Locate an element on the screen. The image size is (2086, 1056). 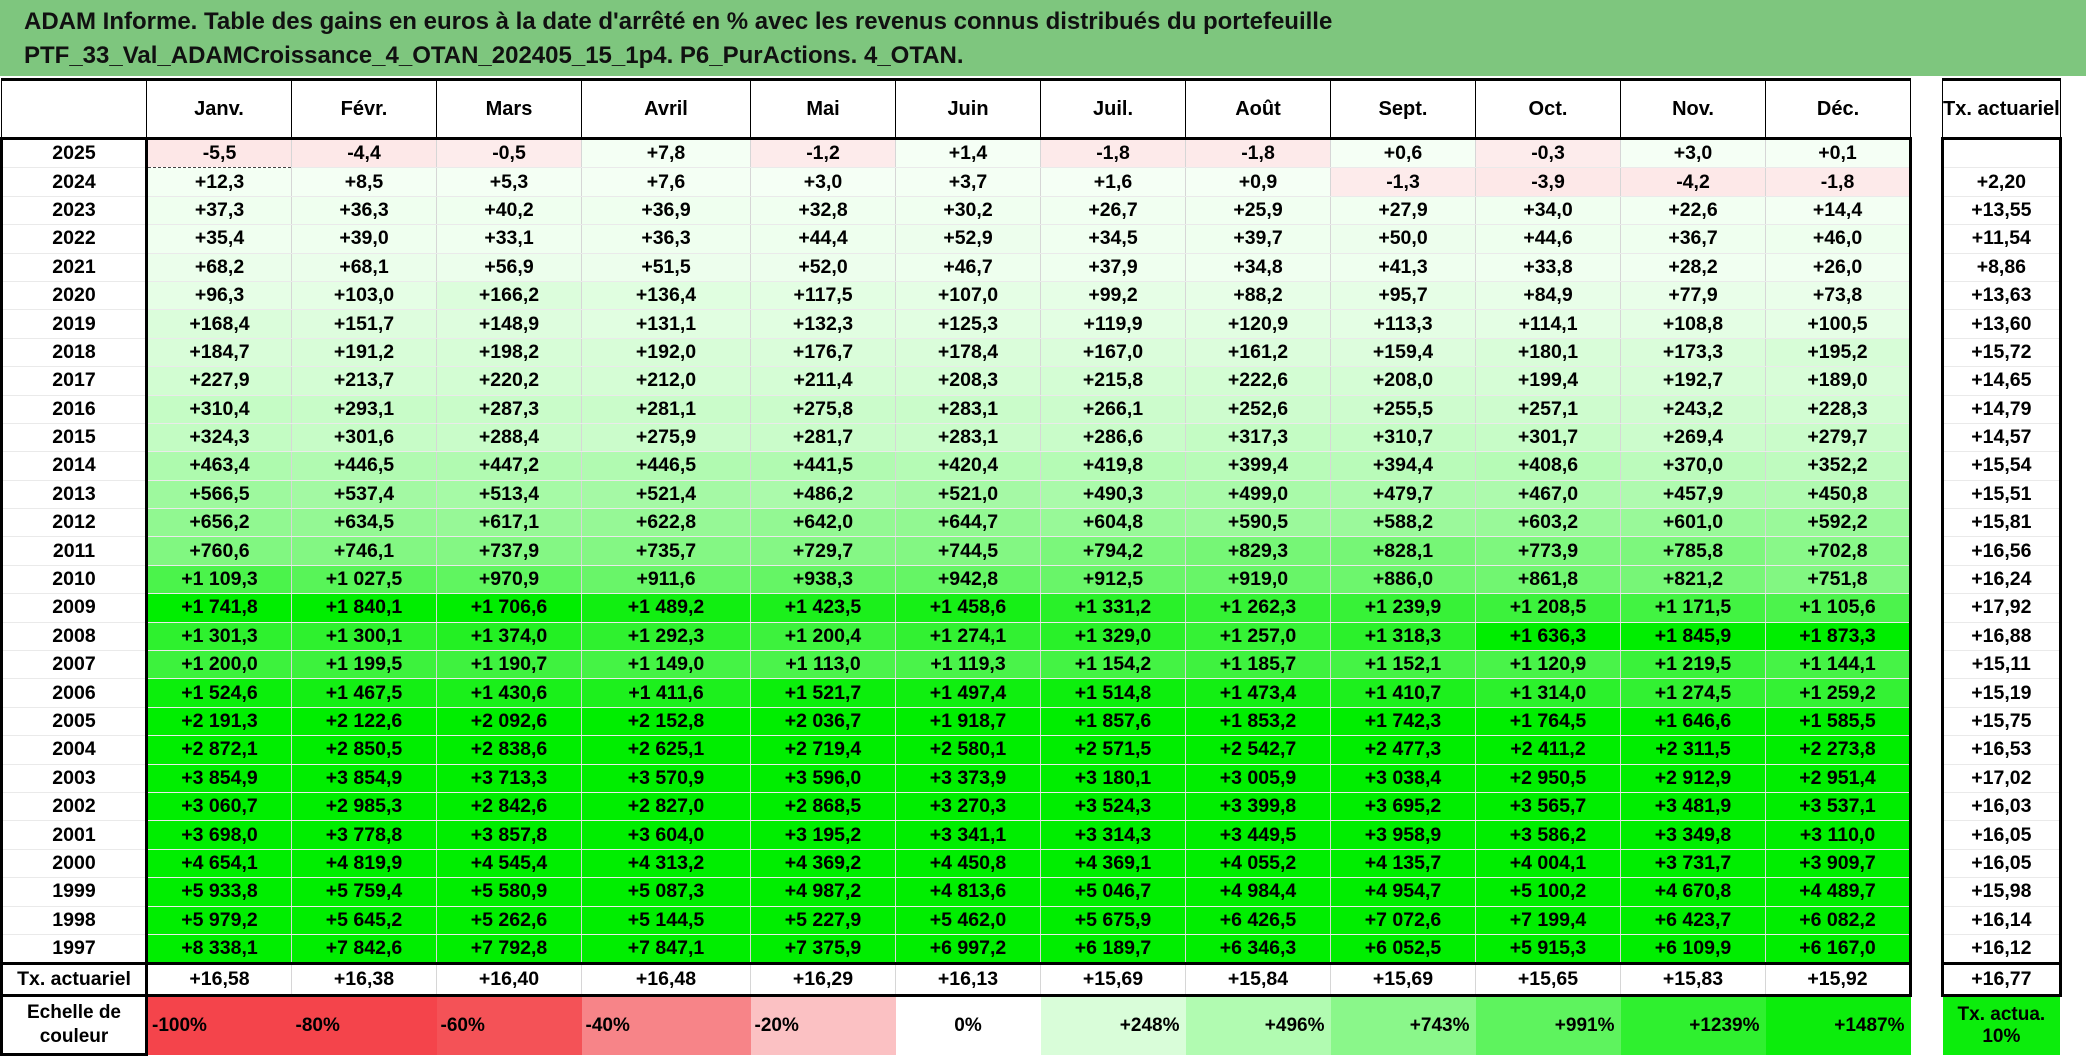
gain-cell: +3 349,8 is located at coordinates (1693, 835).